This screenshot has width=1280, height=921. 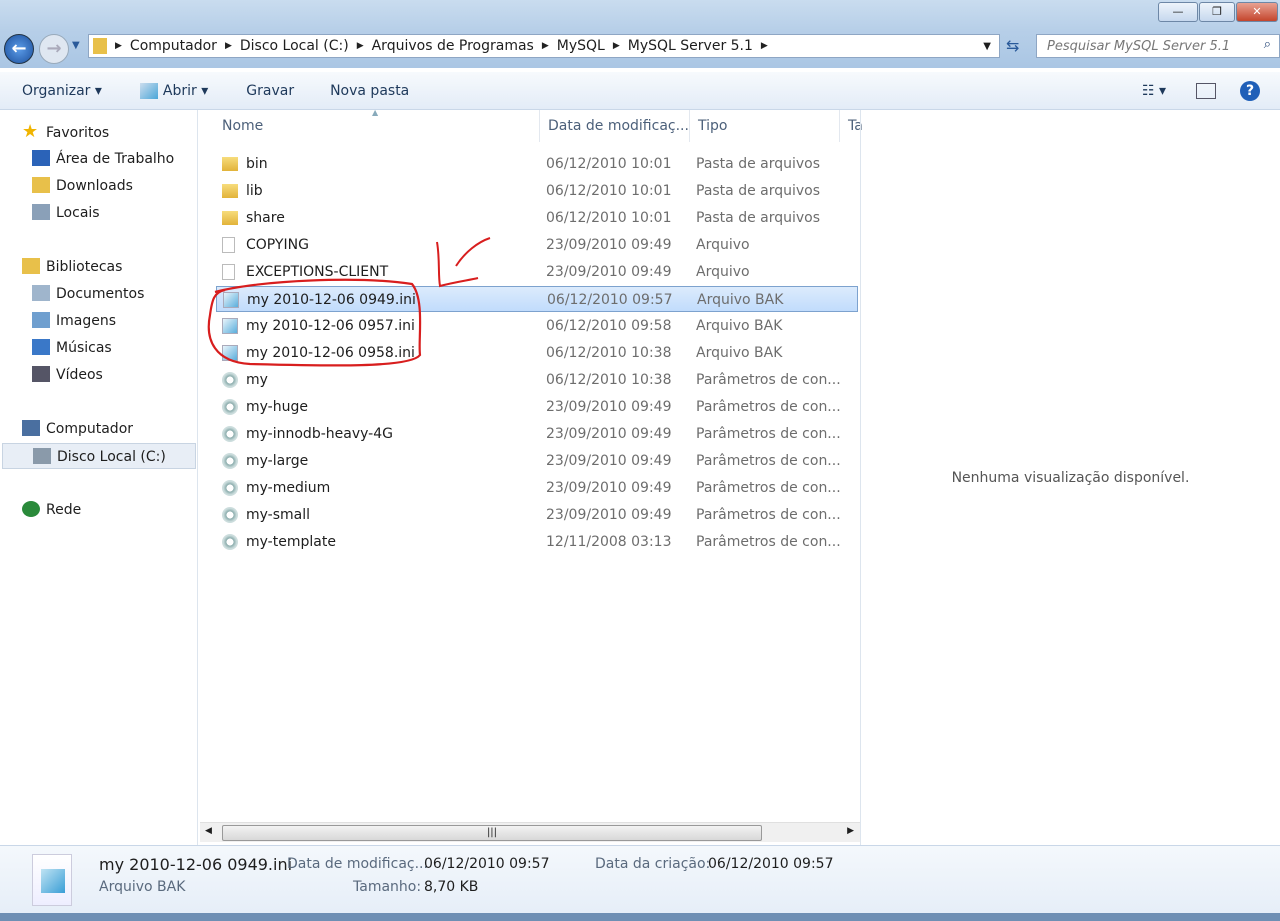 I want to click on forward-arrow-icon: →, so click(x=54, y=48).